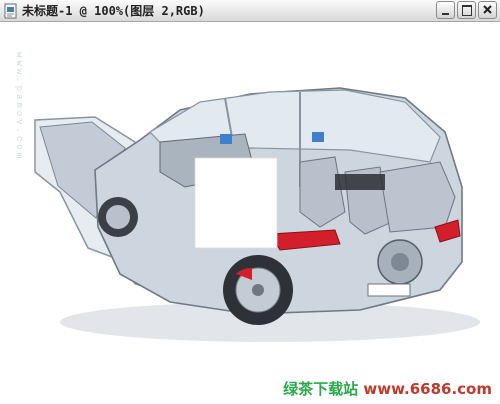 The width and height of the screenshot is (500, 404). Describe the element at coordinates (113, 11) in the screenshot. I see `window-title: 未标题-1 @ 100%(图层 2,RGB)` at that location.